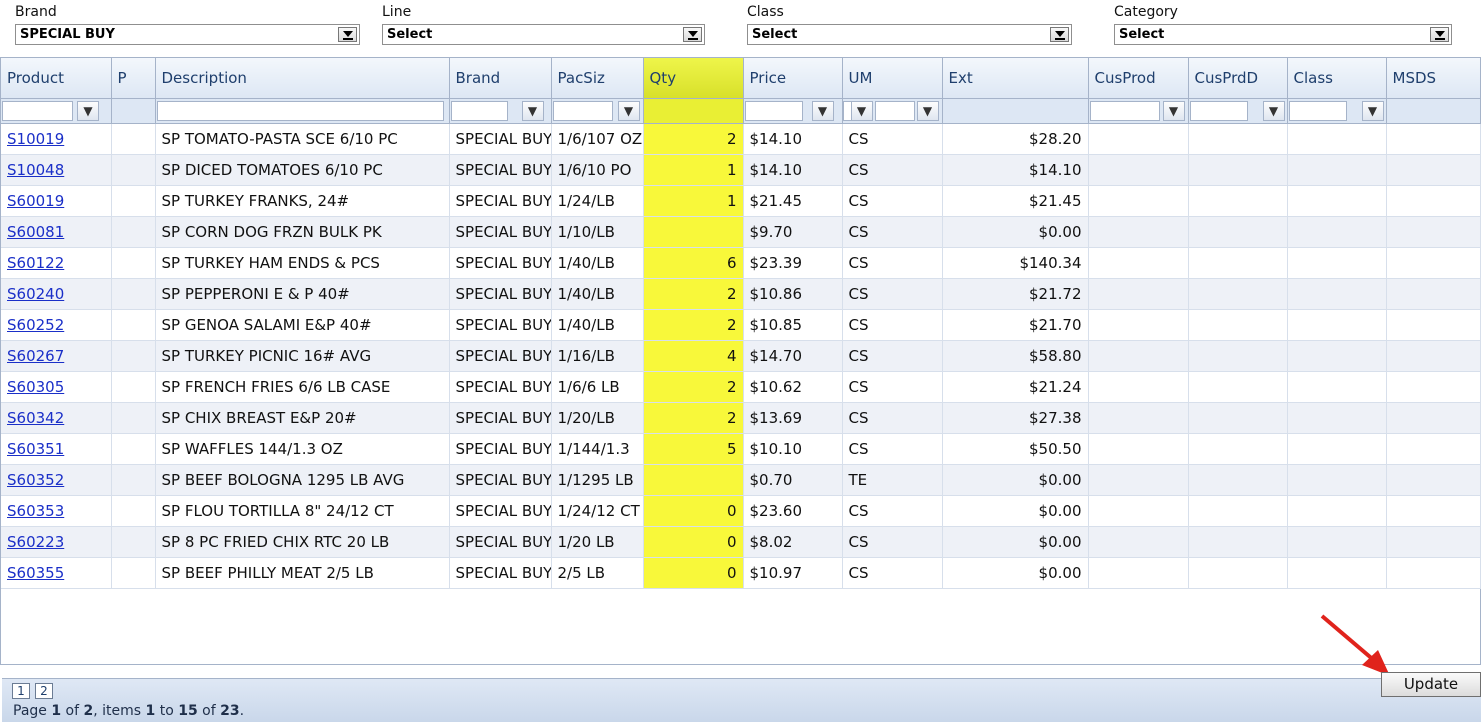 The width and height of the screenshot is (1481, 722). Describe the element at coordinates (35, 511) in the screenshot. I see `product-link-text: S60353` at that location.